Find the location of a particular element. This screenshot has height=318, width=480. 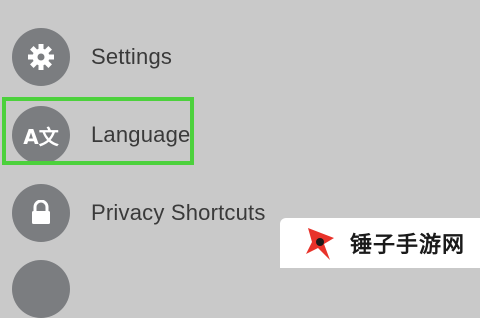

lock-icon is located at coordinates (41, 213).